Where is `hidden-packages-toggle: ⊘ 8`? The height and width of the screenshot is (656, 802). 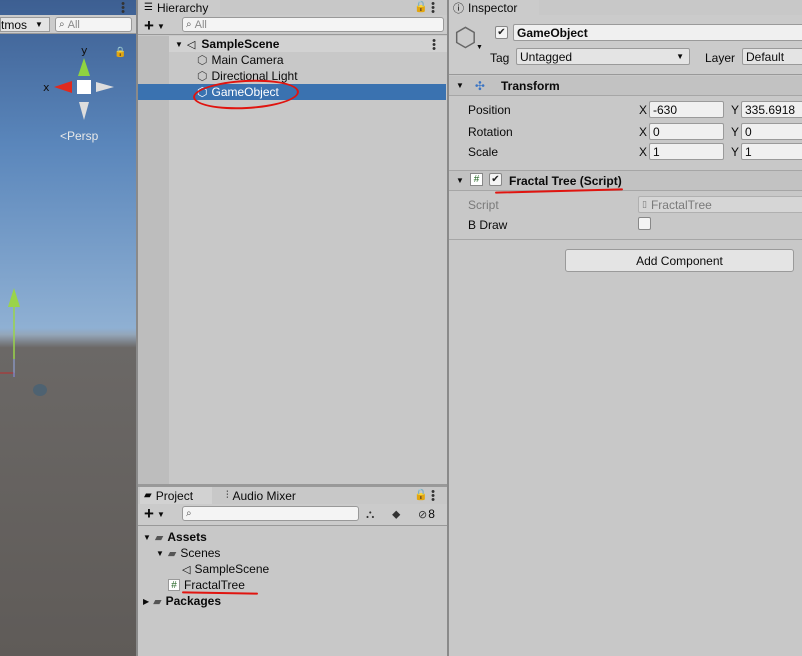
hidden-packages-toggle: ⊘ 8 is located at coordinates (426, 514).